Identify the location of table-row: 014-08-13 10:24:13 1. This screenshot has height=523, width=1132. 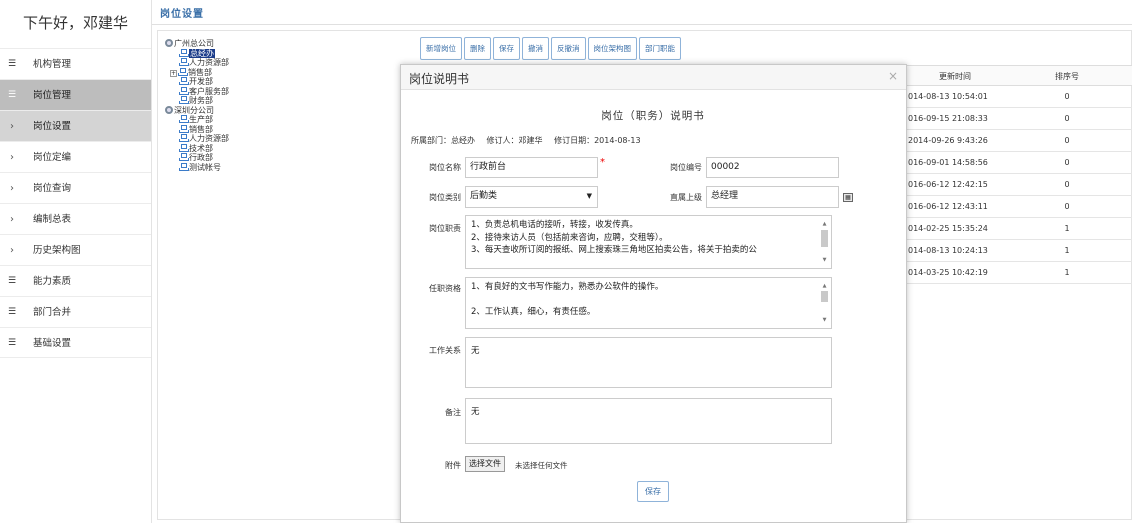
(1019, 251).